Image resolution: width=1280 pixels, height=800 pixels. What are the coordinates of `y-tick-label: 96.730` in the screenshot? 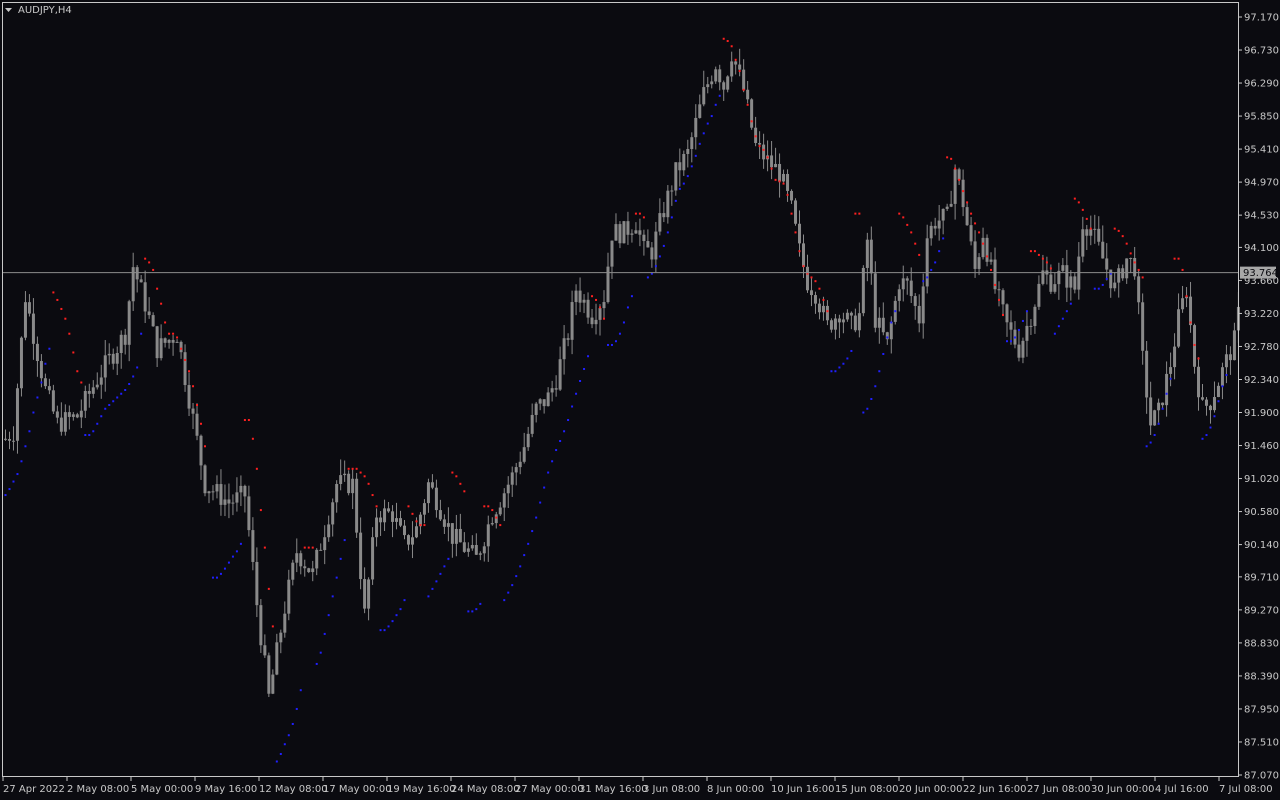 It's located at (1261, 51).